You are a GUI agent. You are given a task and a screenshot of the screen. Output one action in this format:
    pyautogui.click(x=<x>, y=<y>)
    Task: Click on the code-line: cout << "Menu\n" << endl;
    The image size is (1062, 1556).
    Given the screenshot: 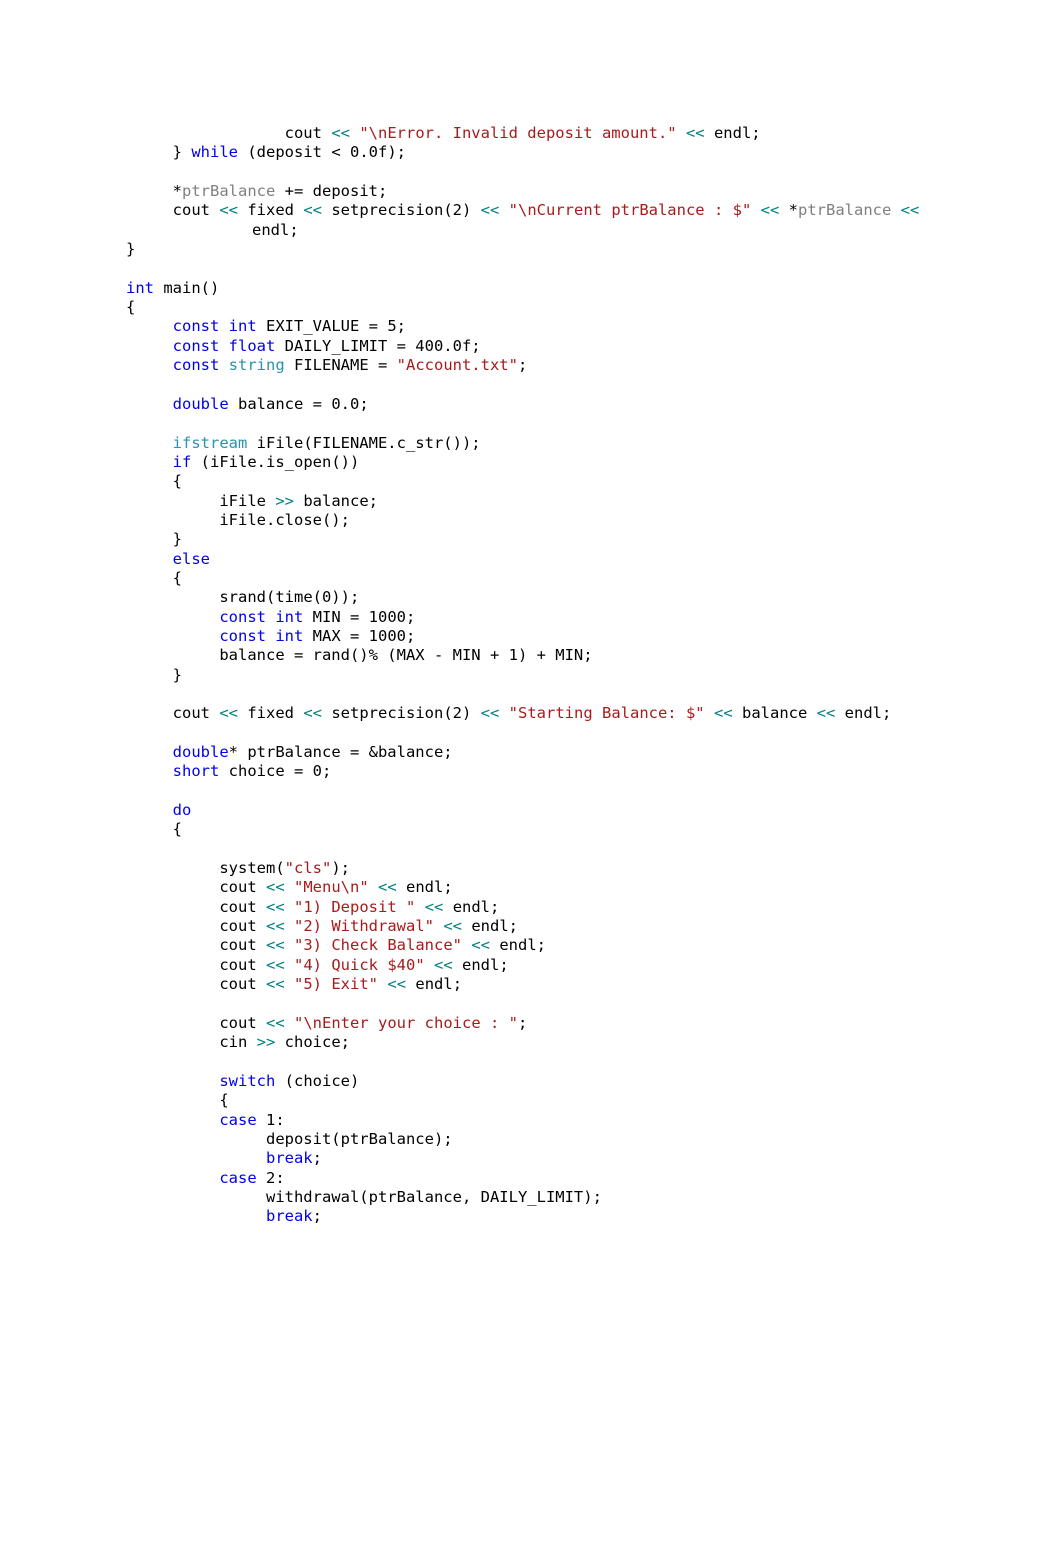 What is the action you would take?
    pyautogui.click(x=526, y=887)
    